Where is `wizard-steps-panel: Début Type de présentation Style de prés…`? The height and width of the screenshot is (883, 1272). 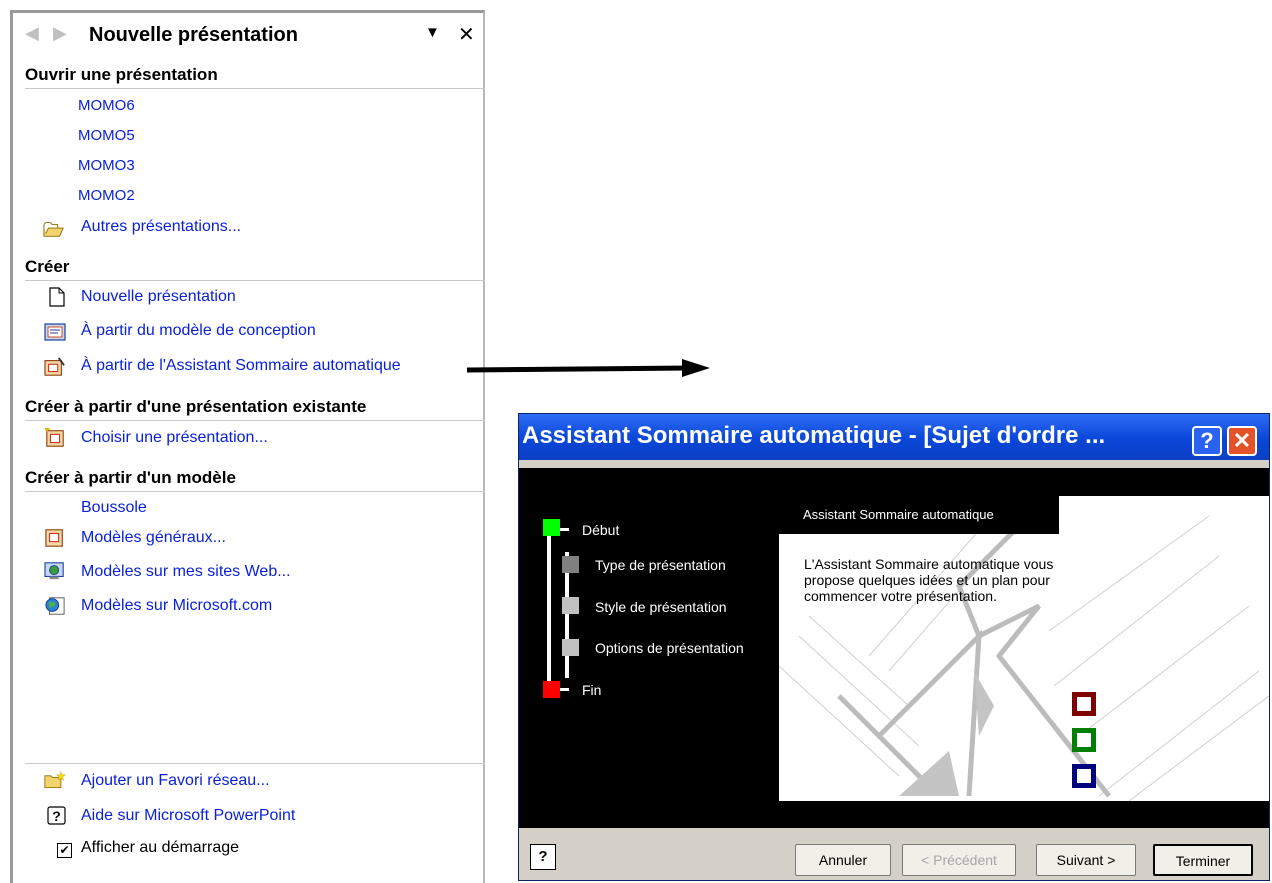 wizard-steps-panel: Début Type de présentation Style de prés… is located at coordinates (649, 648).